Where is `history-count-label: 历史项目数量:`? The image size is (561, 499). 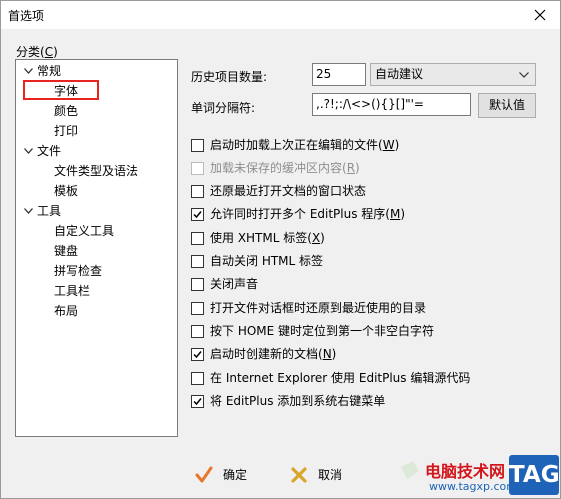
history-count-label: 历史项目数量: is located at coordinates (229, 77).